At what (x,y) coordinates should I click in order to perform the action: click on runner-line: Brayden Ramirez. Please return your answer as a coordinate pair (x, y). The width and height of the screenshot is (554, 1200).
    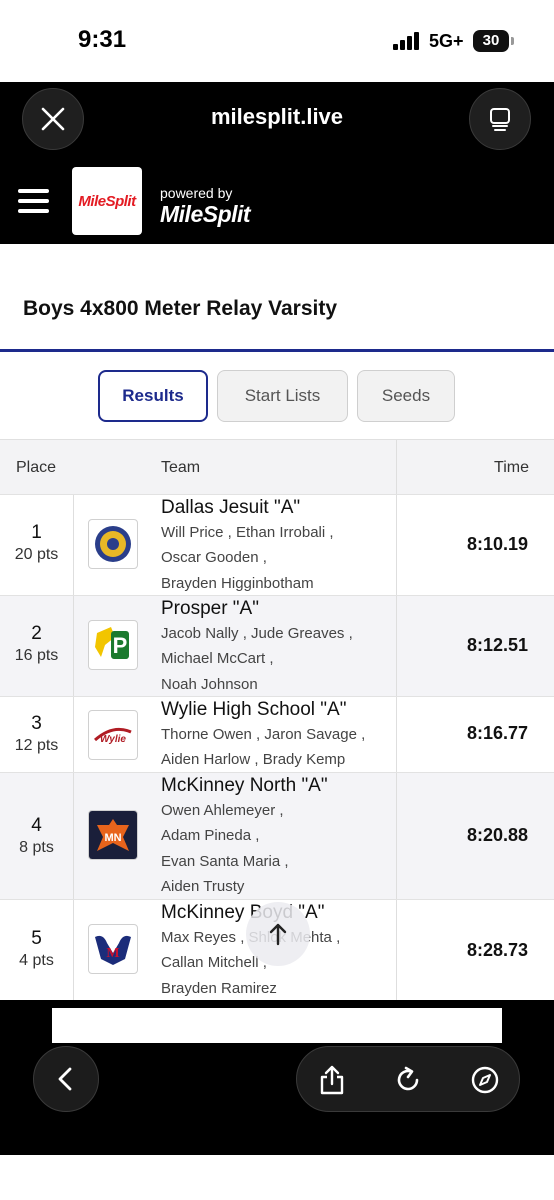
    Looking at the image, I should click on (219, 988).